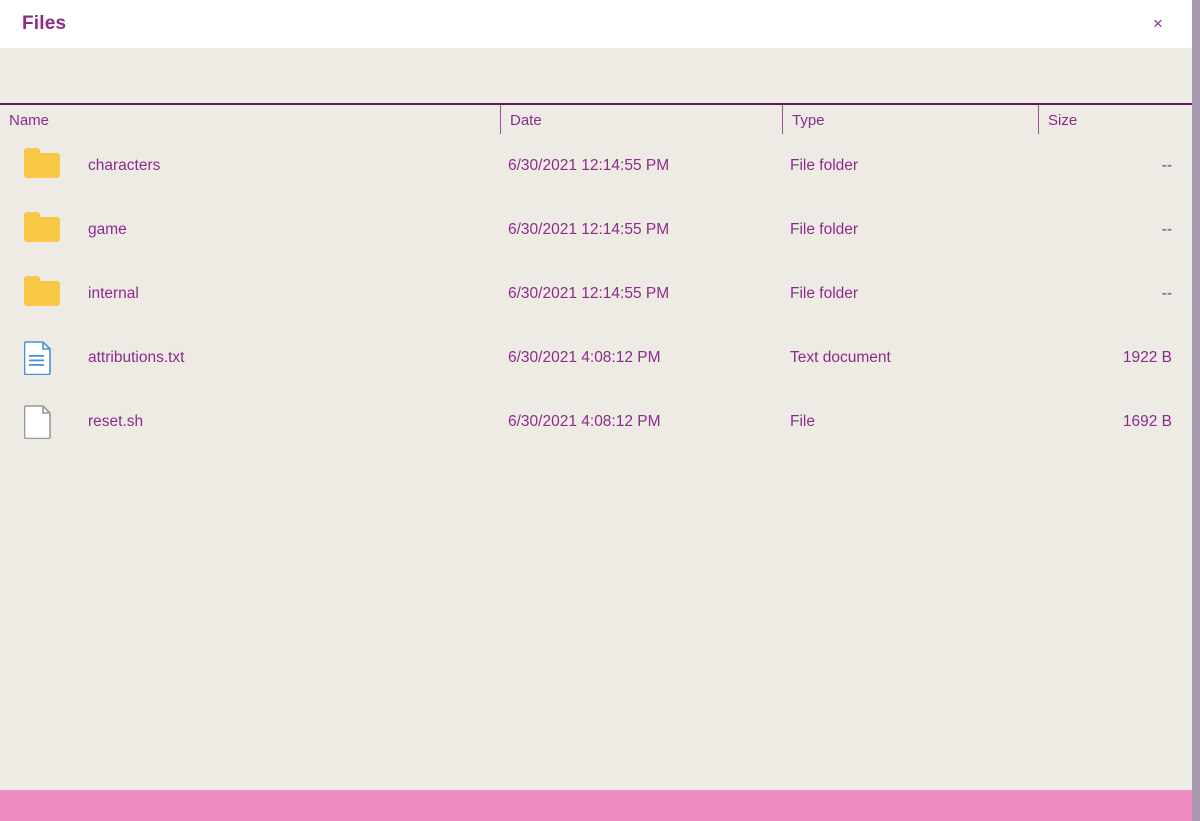 The image size is (1200, 821). Describe the element at coordinates (1115, 120) in the screenshot. I see `column-header-size: Size` at that location.